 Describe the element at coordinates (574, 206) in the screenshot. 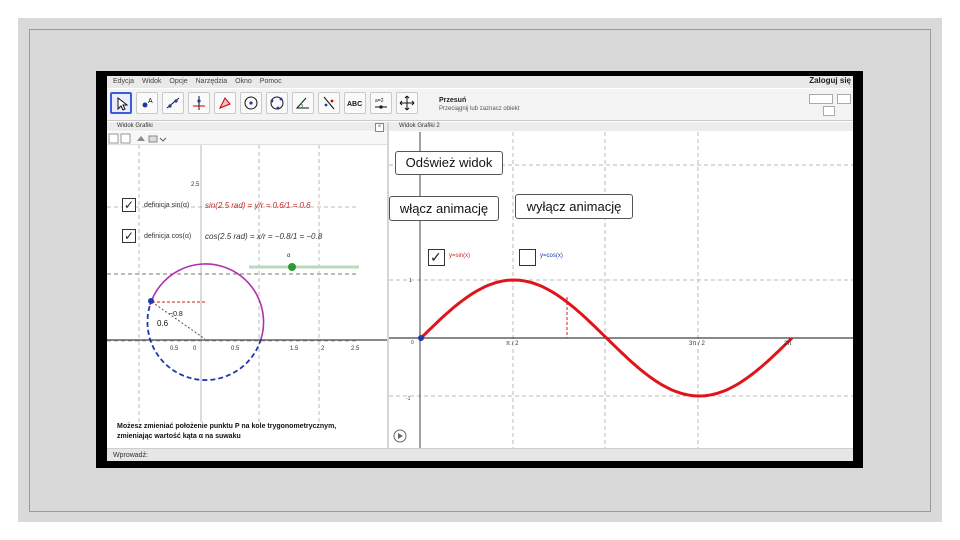

I see `stop-animation-button: wyłącz animację` at that location.